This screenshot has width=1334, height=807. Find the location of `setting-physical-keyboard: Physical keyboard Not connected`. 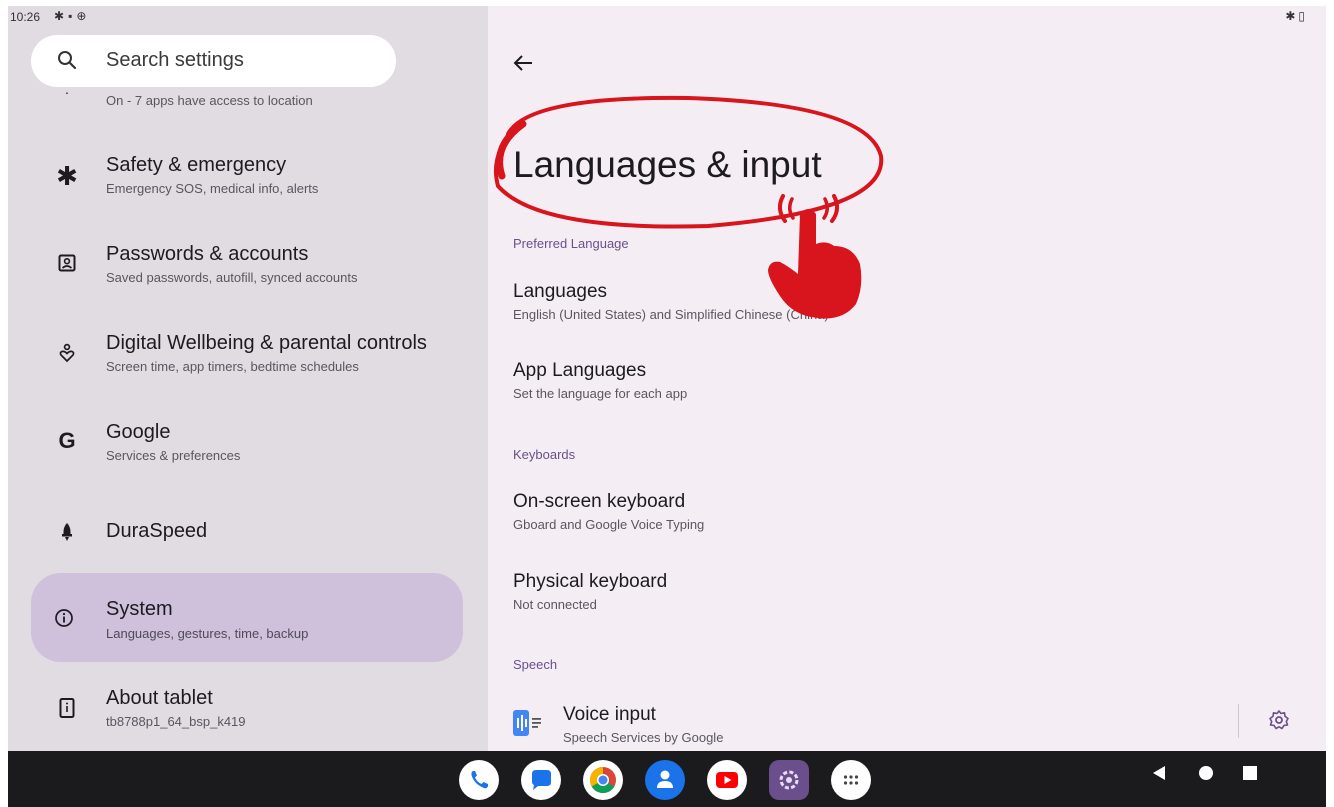

setting-physical-keyboard: Physical keyboard Not connected is located at coordinates (590, 591).